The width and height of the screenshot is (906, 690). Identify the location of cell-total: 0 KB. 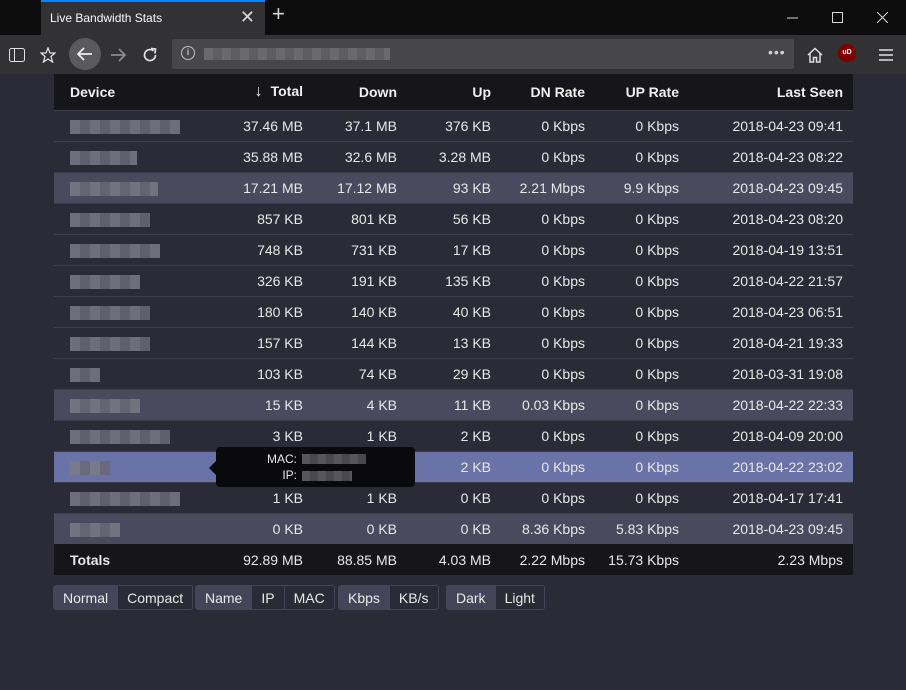
(287, 528).